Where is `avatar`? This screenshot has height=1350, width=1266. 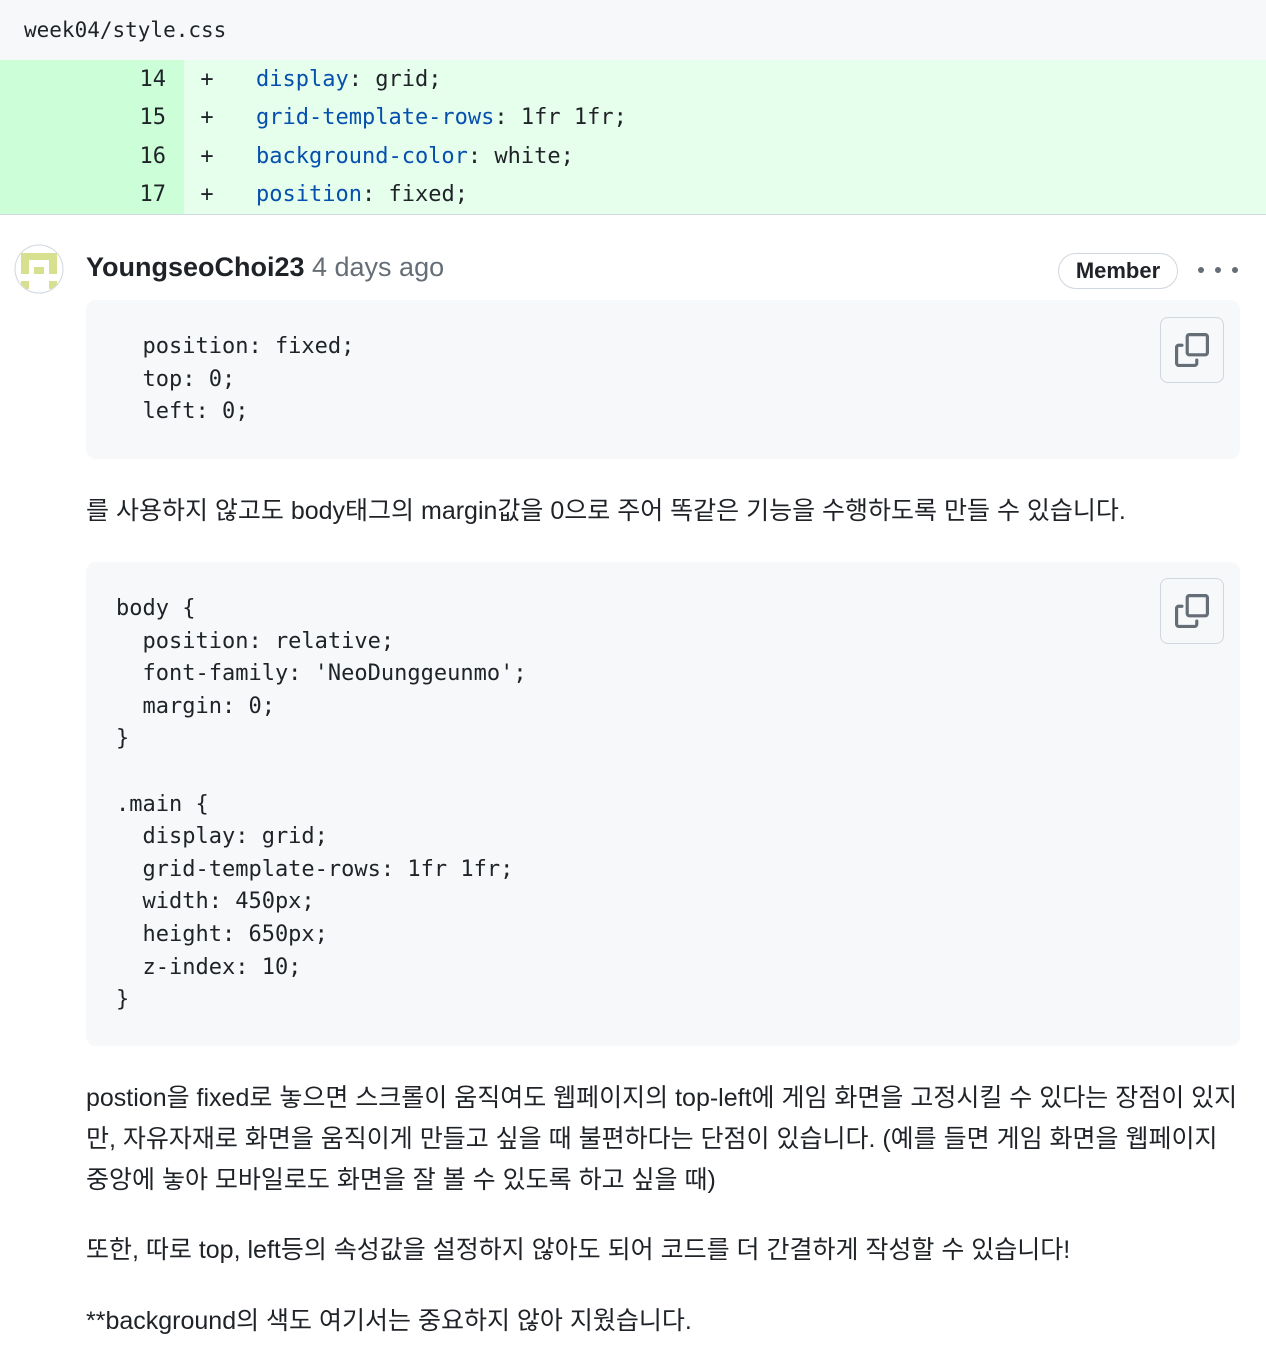
avatar is located at coordinates (39, 271).